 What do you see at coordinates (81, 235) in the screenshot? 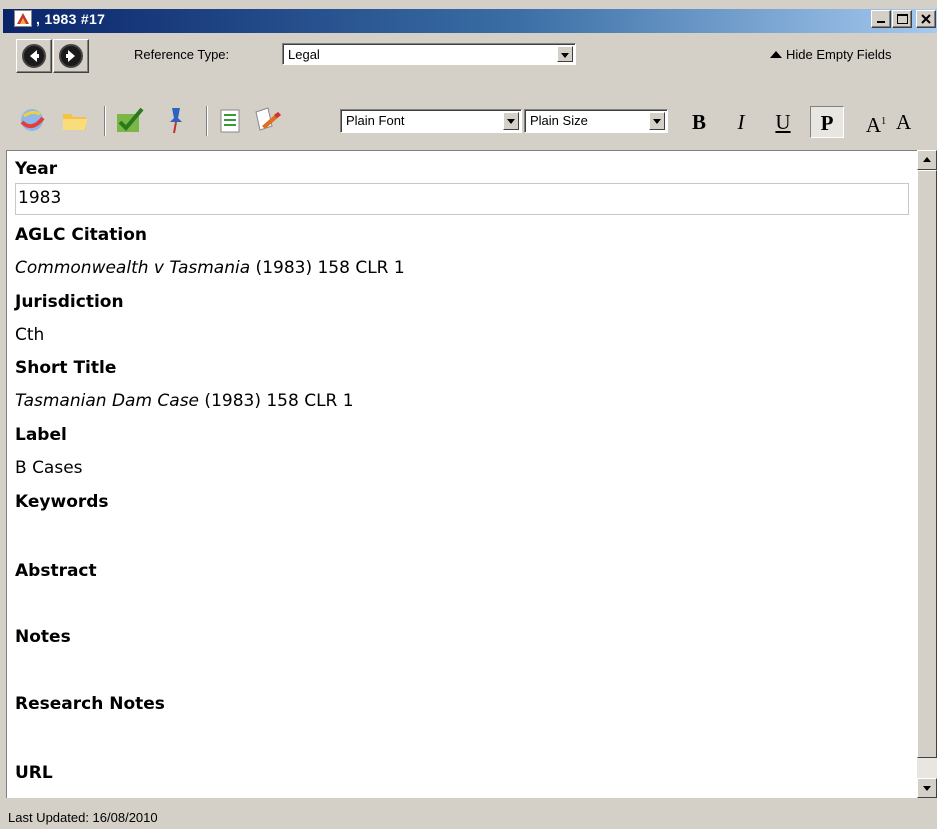
I see `citation-label: AGLC Citation` at bounding box center [81, 235].